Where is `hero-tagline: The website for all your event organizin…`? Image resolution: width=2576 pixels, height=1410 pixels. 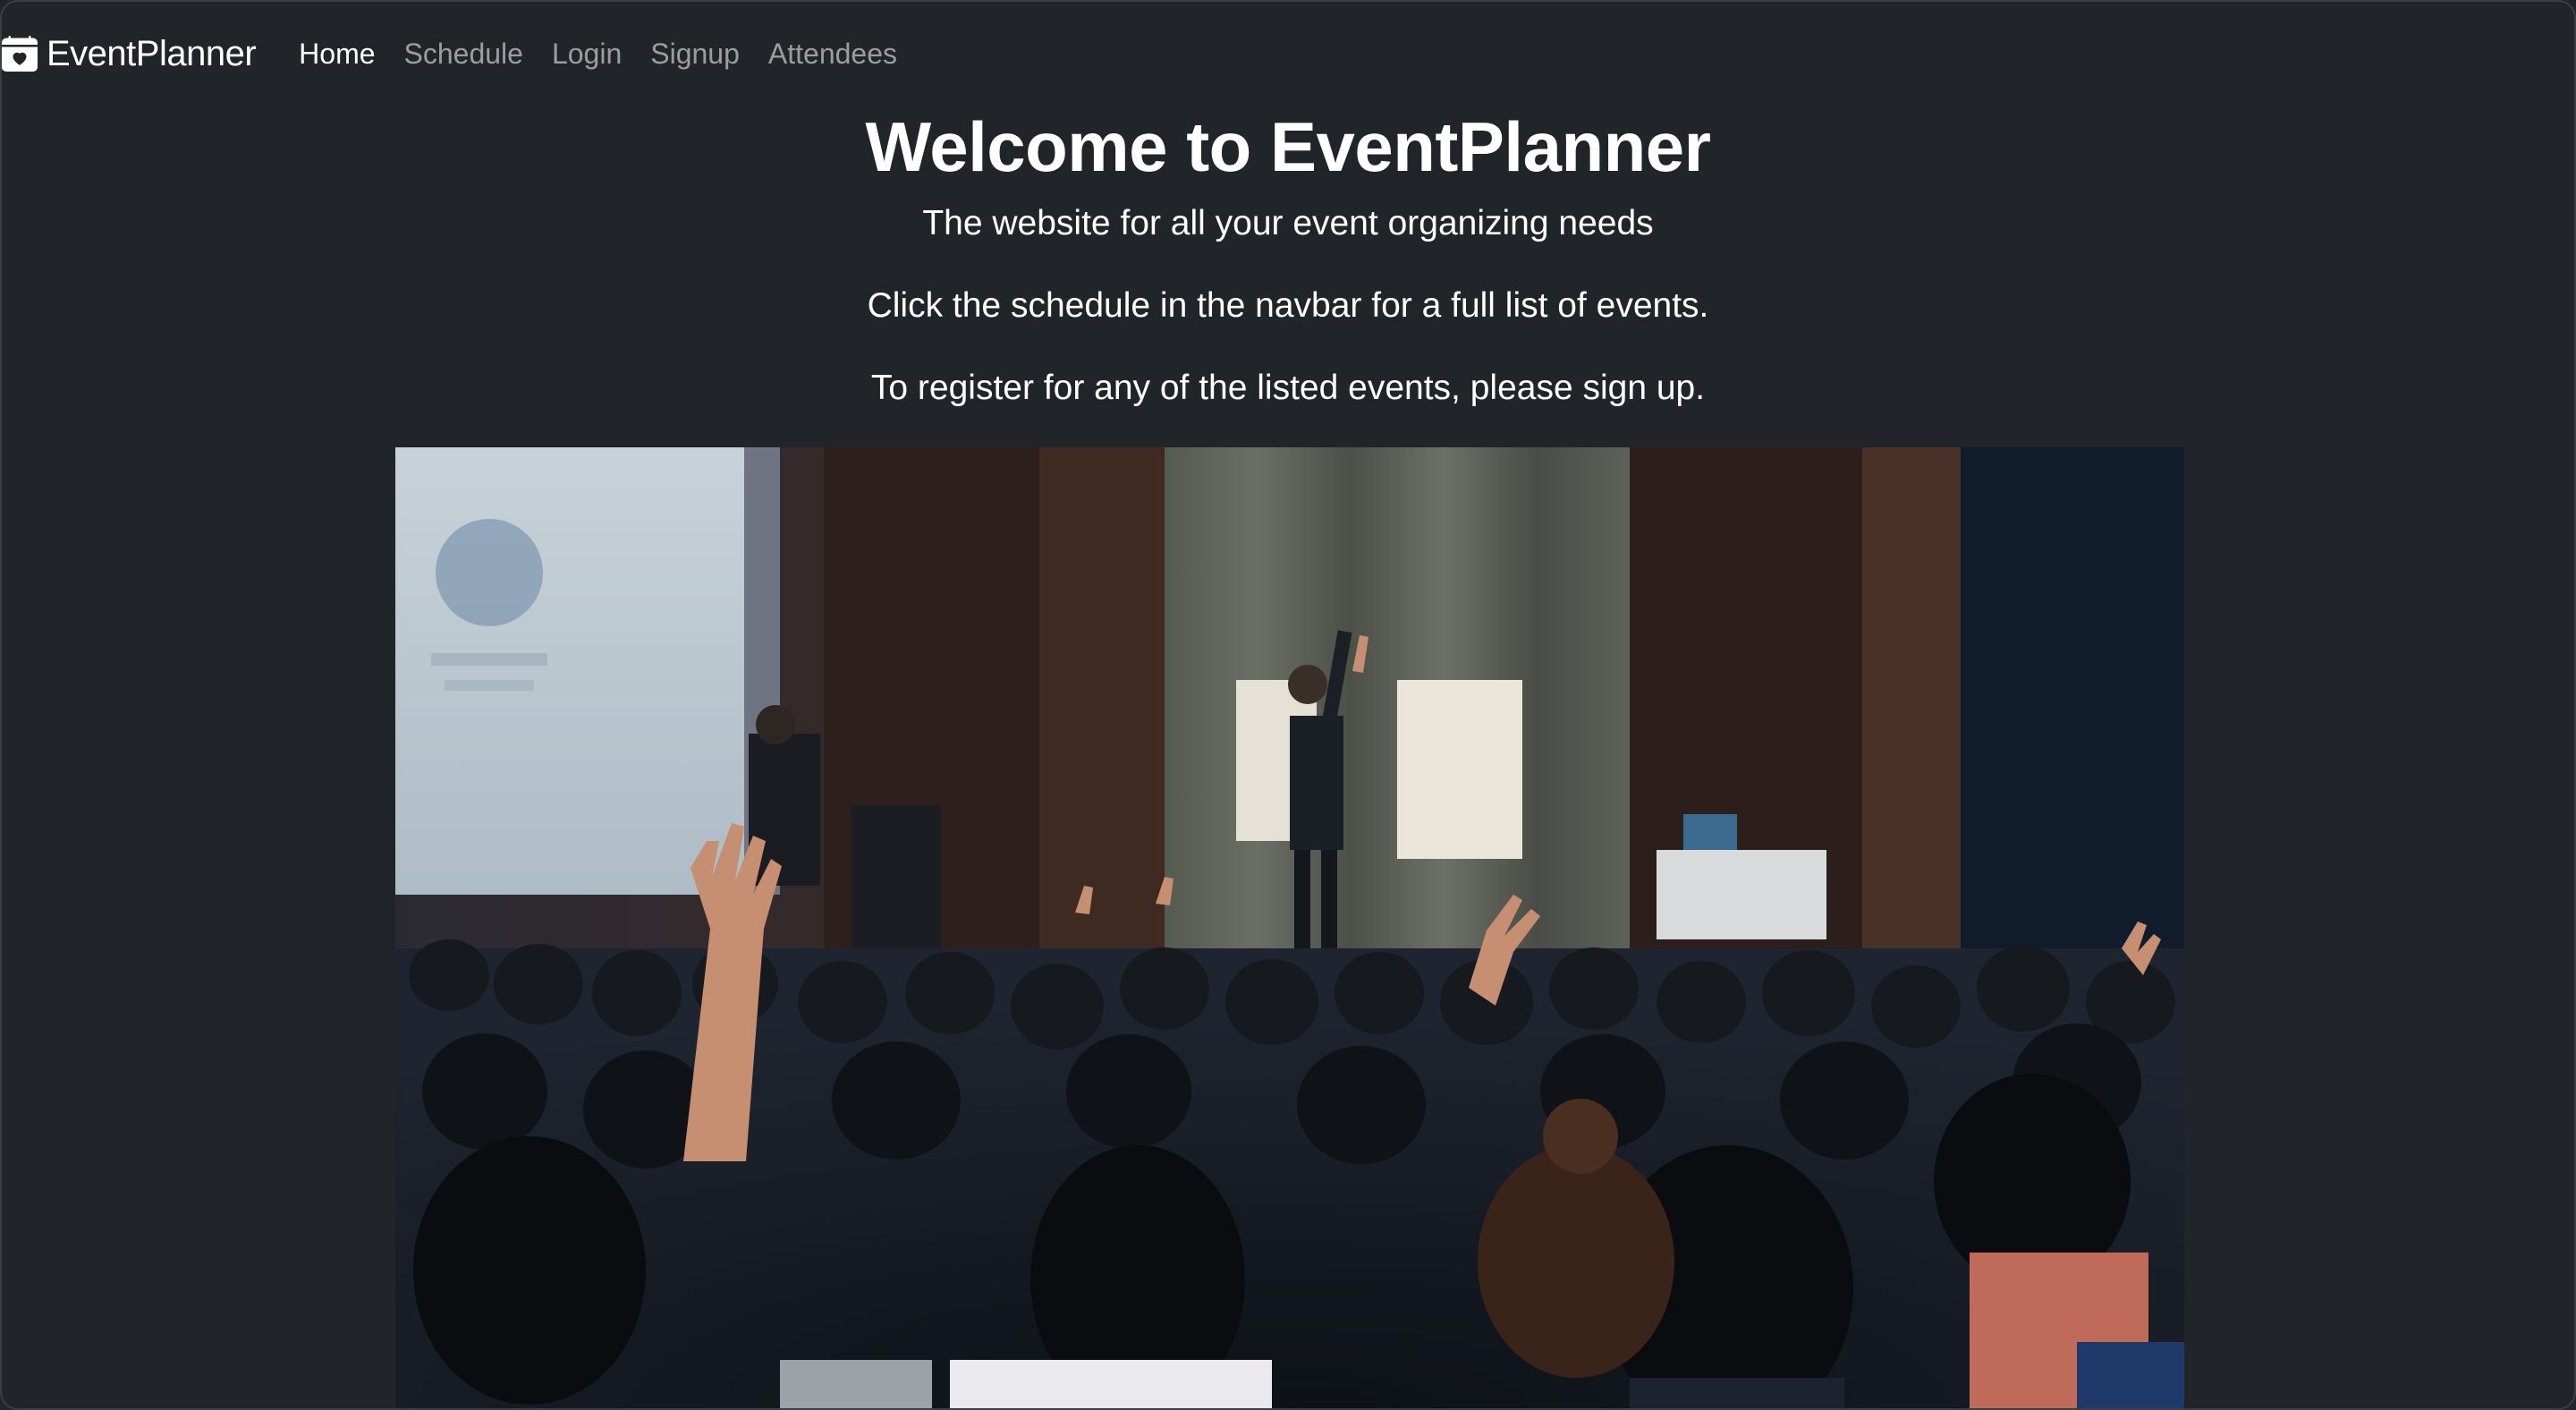
hero-tagline: The website for all your event organizin… is located at coordinates (1288, 223).